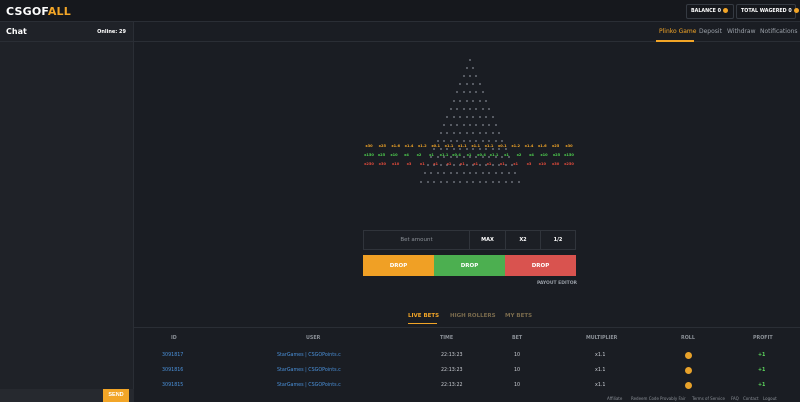 The height and width of the screenshot is (402, 800). Describe the element at coordinates (779, 31) in the screenshot. I see `nav-notifications: Notifications` at that location.